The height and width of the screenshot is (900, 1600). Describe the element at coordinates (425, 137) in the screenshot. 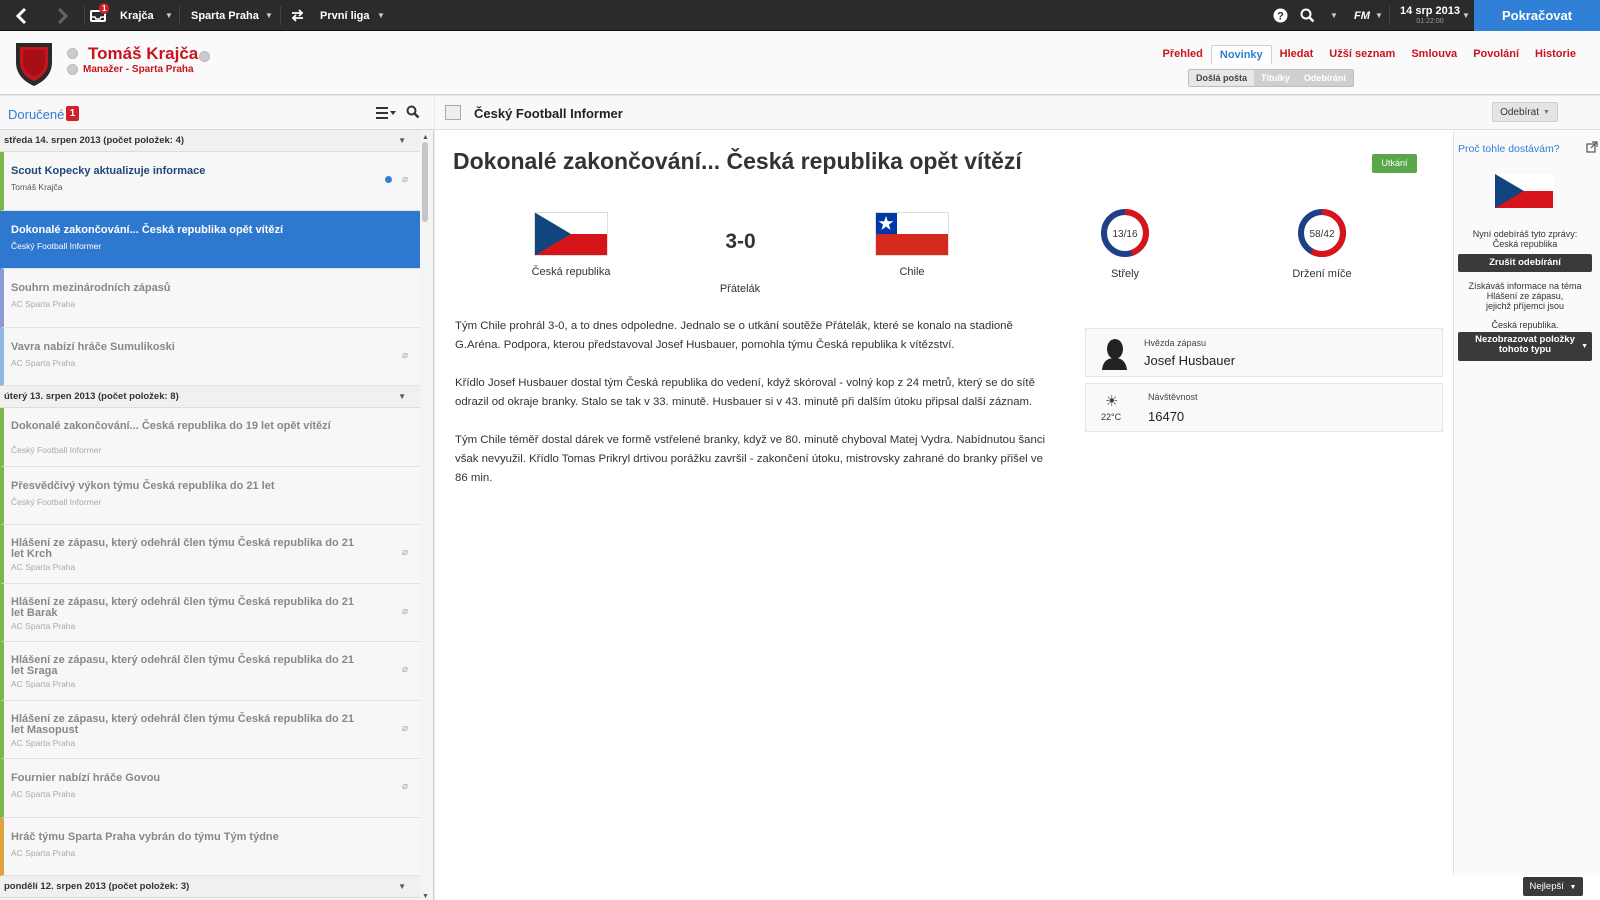

I see `scroll-up-icon: ▲` at that location.